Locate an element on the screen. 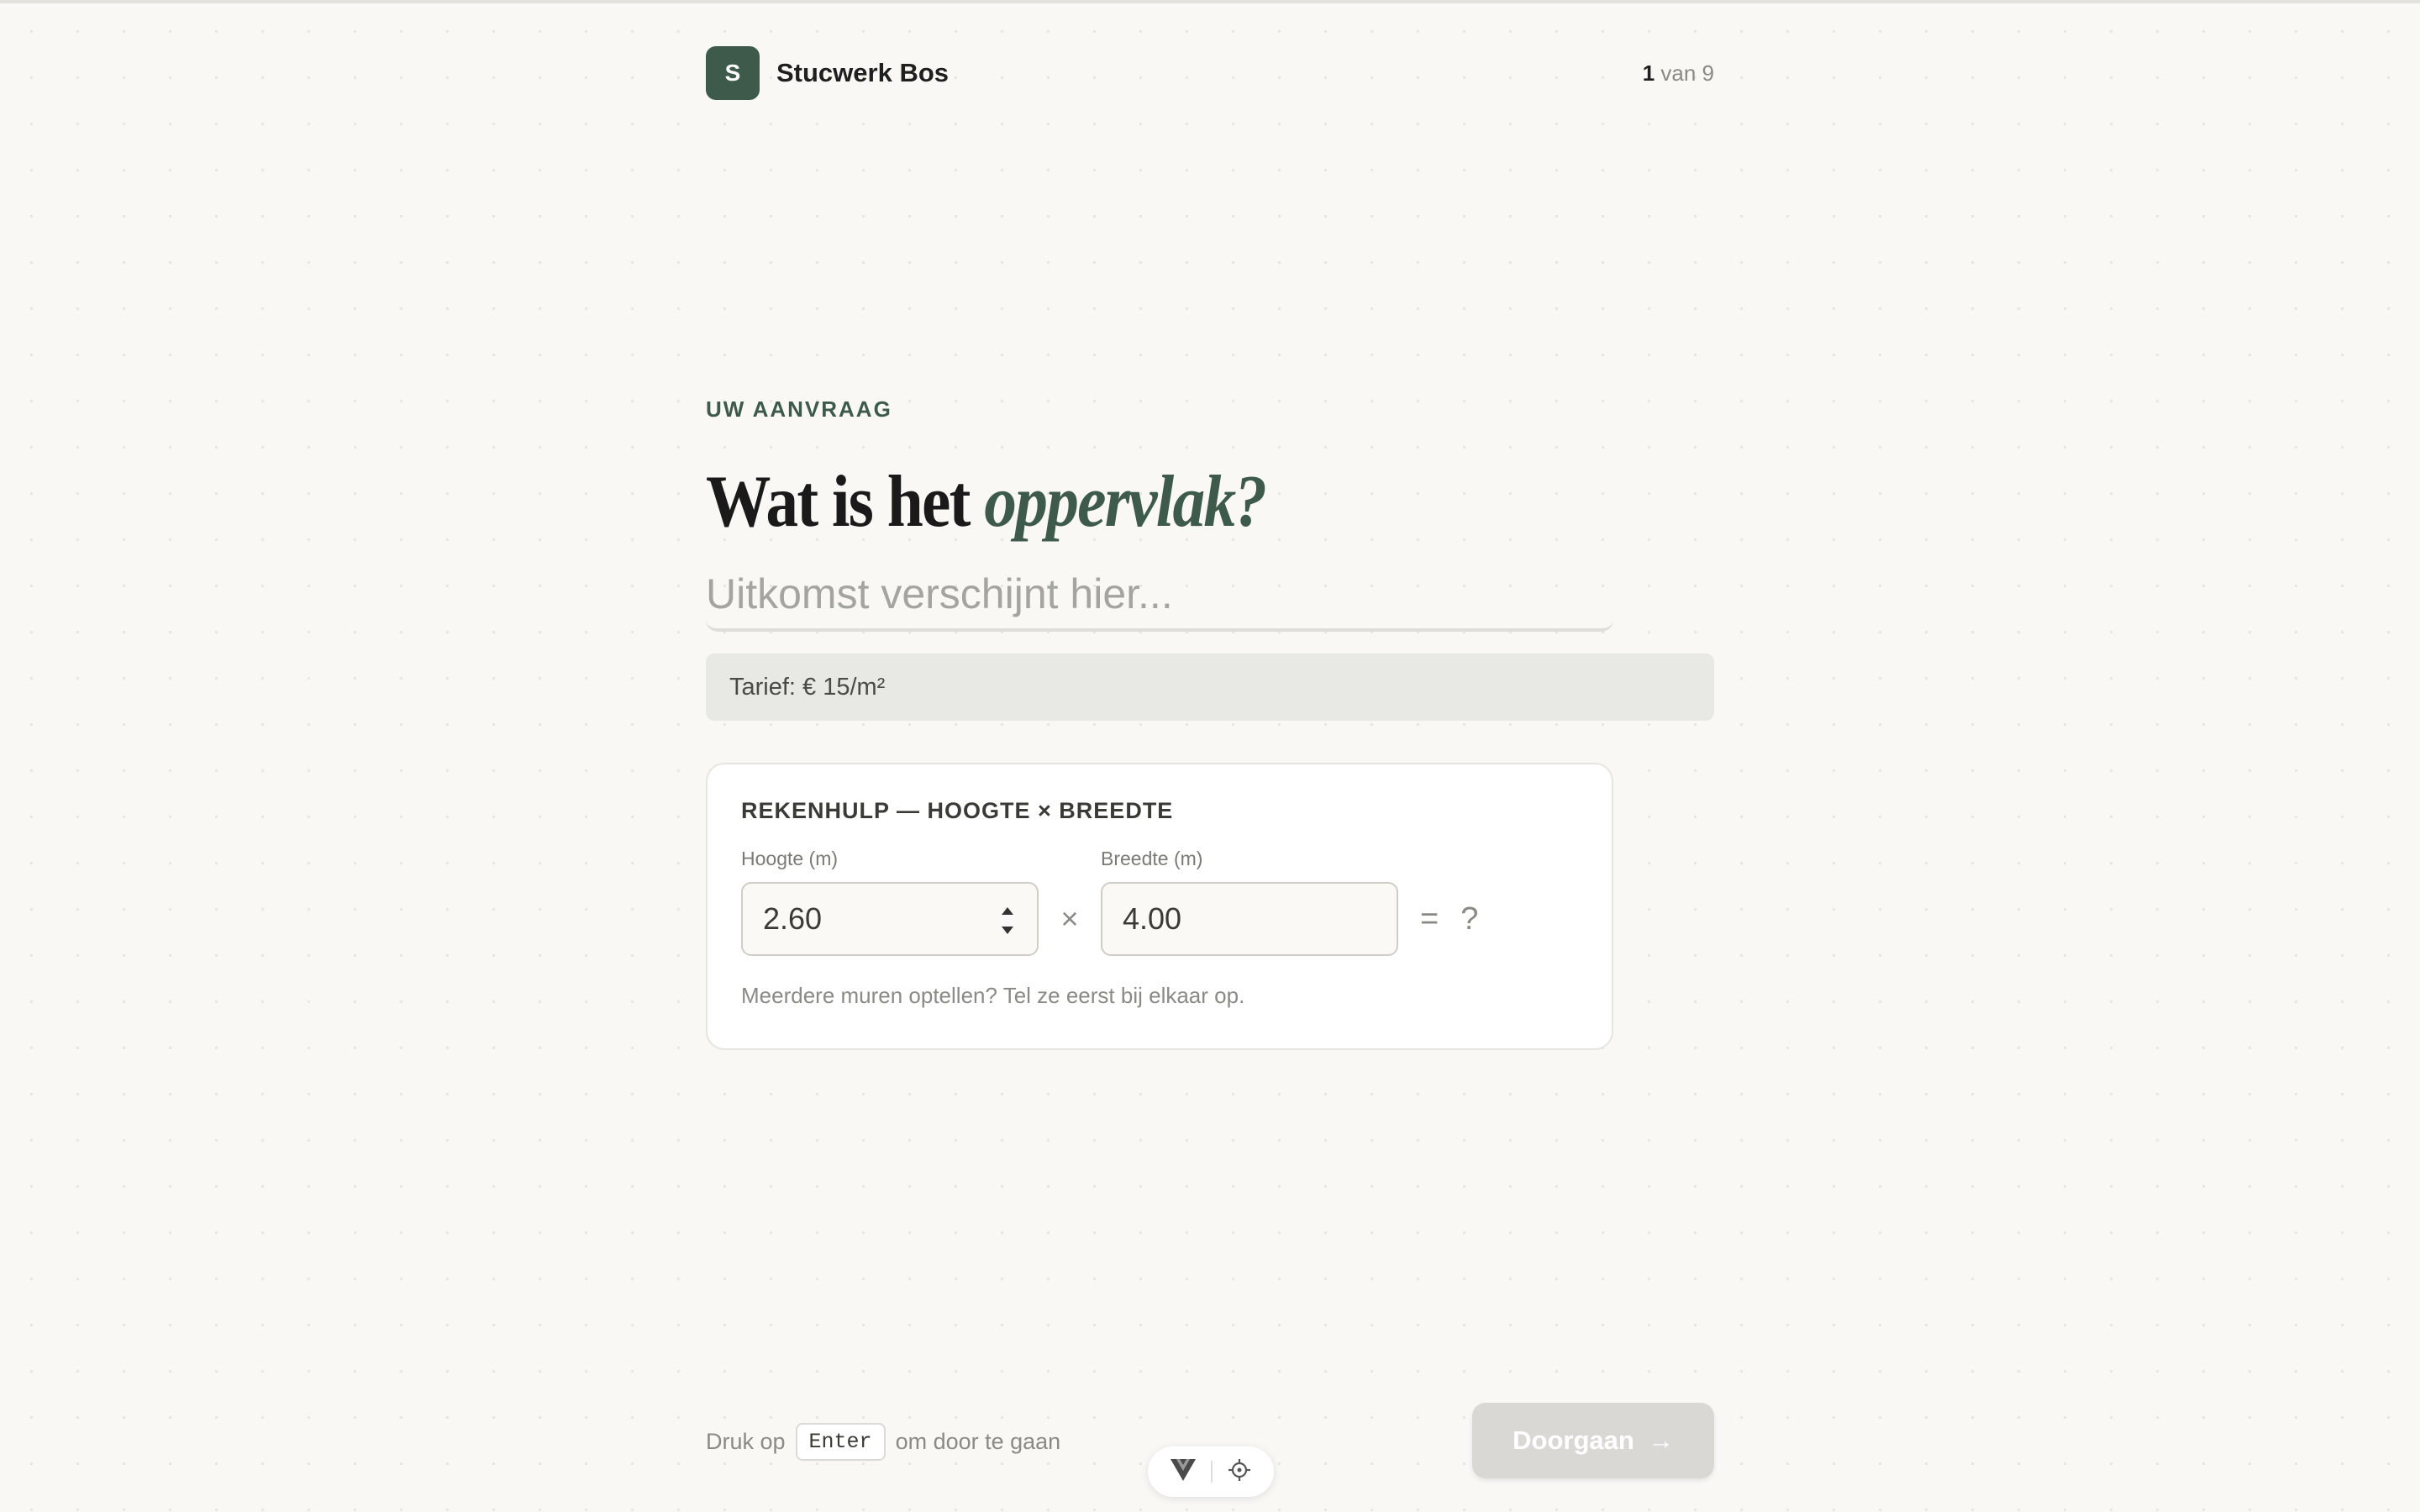 This screenshot has width=2420, height=1512. calculator-result: = ? is located at coordinates (1449, 919).